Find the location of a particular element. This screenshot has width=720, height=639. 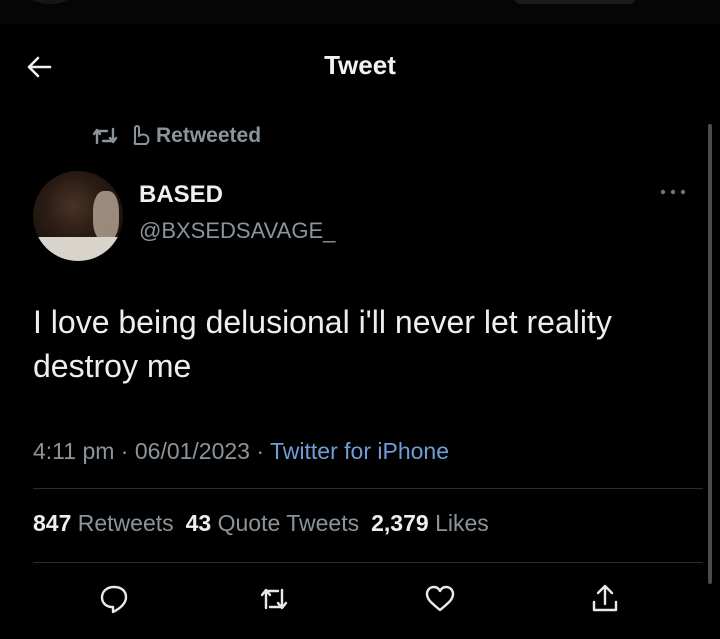

status-bar-remnant is located at coordinates (360, 12).